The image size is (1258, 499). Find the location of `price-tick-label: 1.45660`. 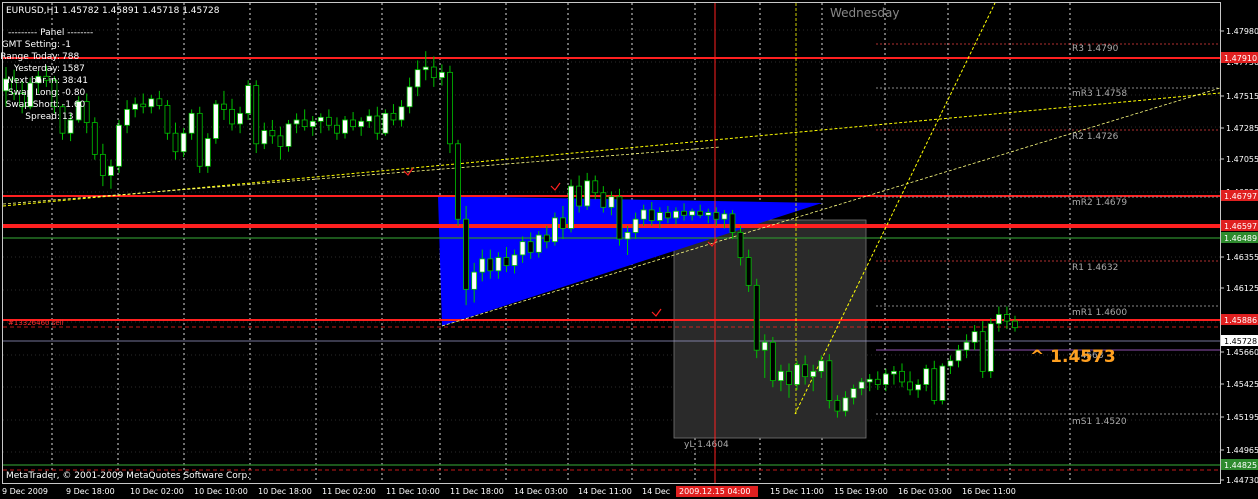

price-tick-label: 1.45660 is located at coordinates (1242, 352).